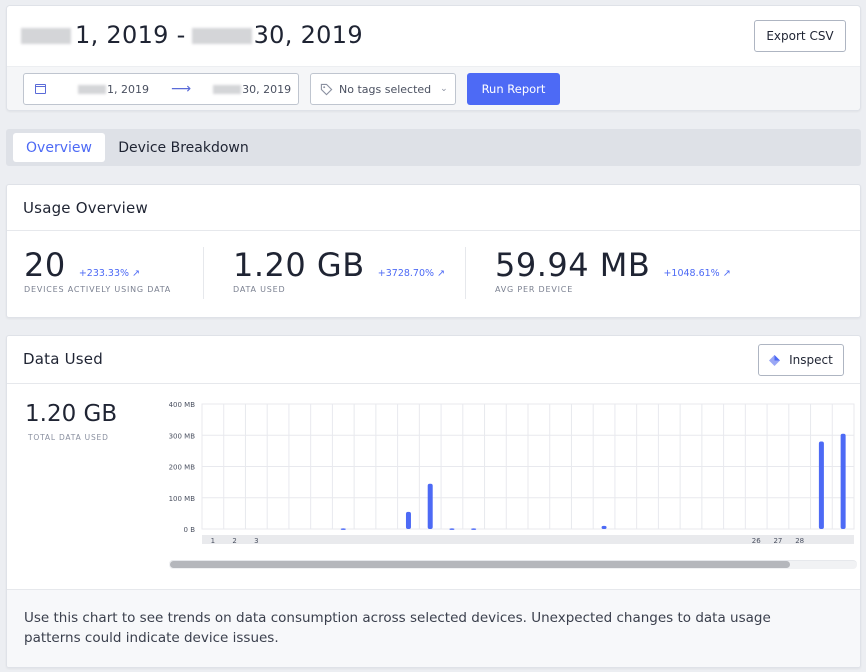  I want to click on tags-label: No tags selected, so click(385, 89).